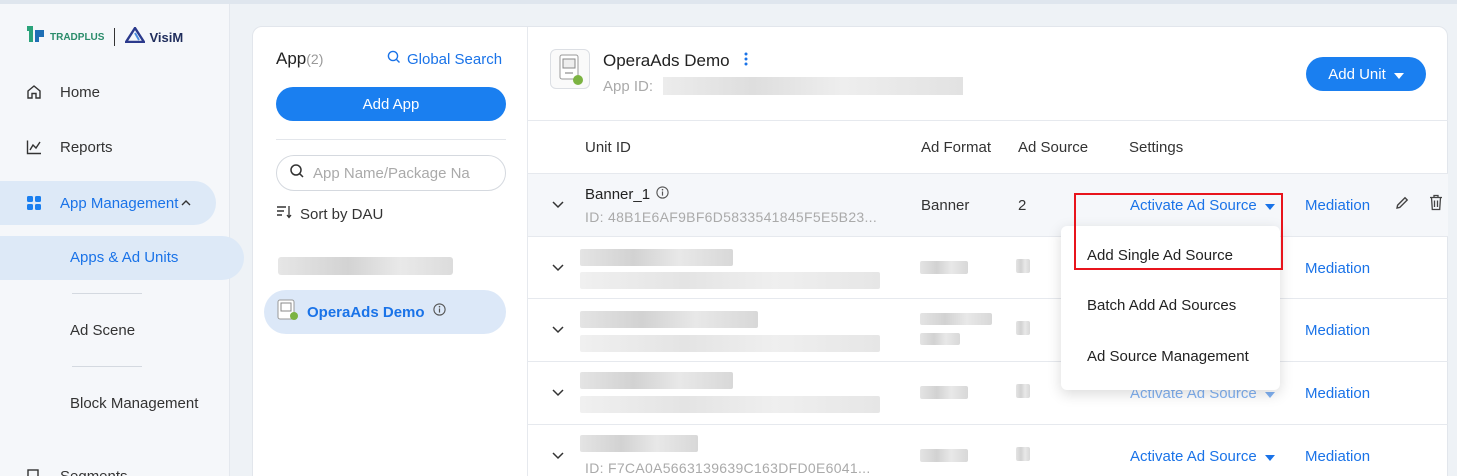 The image size is (1457, 476). I want to click on delete-icon, so click(1436, 204).